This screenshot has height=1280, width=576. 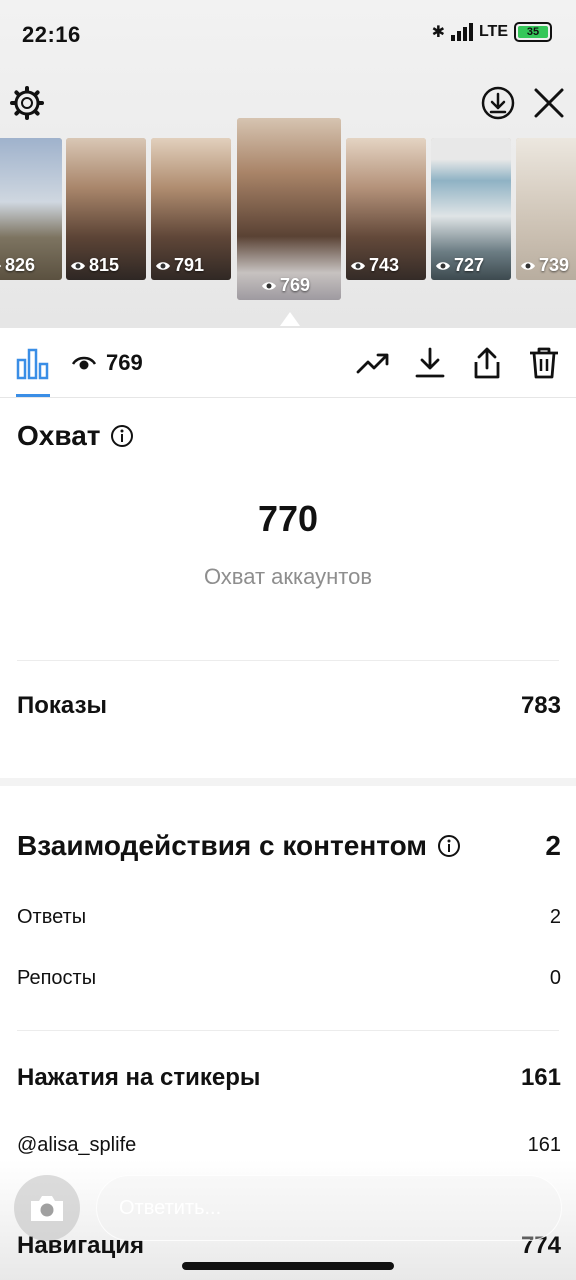 What do you see at coordinates (124, 362) in the screenshot?
I see `viewers-count: 769` at bounding box center [124, 362].